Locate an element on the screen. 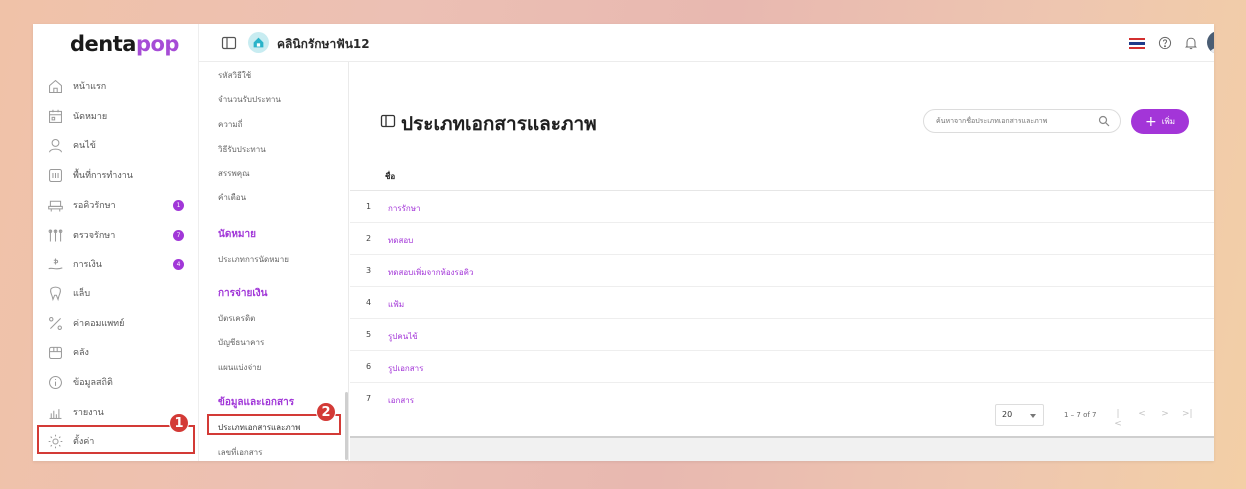 The height and width of the screenshot is (489, 1246). pagination-bar: 20 1 – 7 of 7 |< < > >| is located at coordinates (782, 416).